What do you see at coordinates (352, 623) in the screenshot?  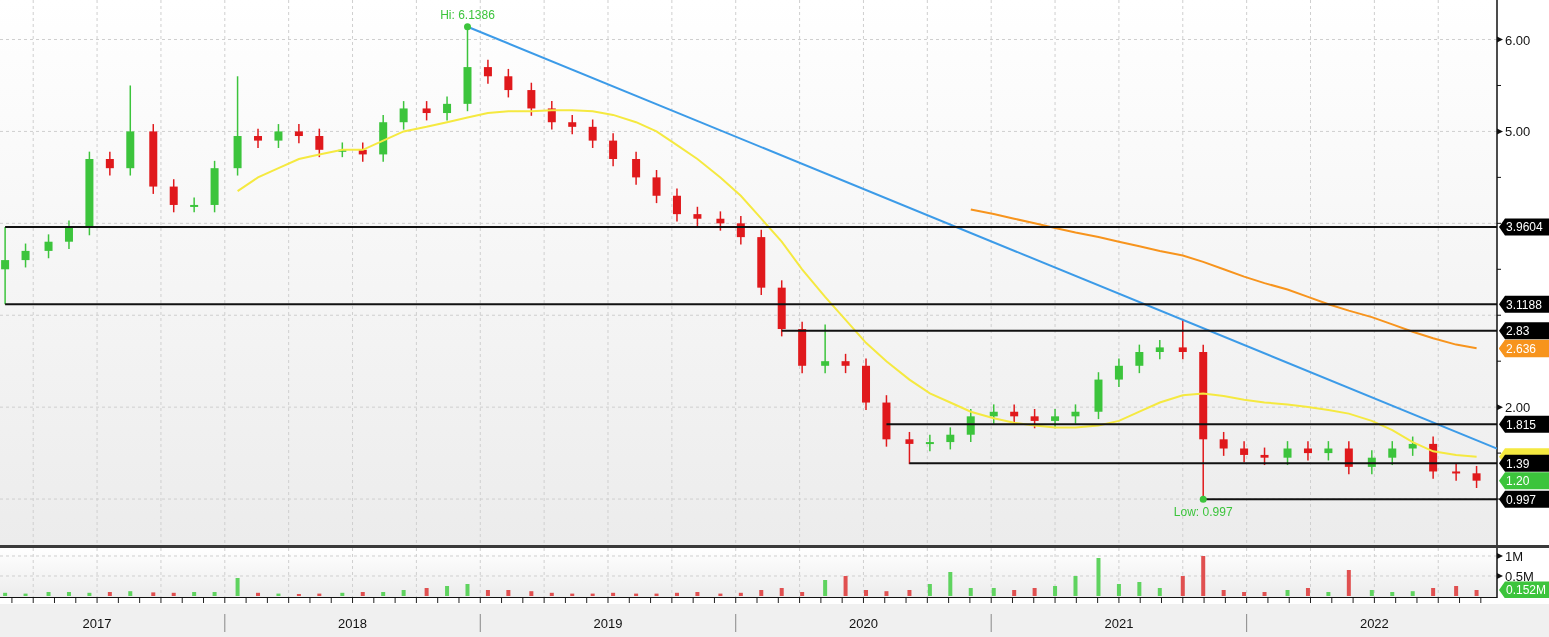 I see `year-label: 2018` at bounding box center [352, 623].